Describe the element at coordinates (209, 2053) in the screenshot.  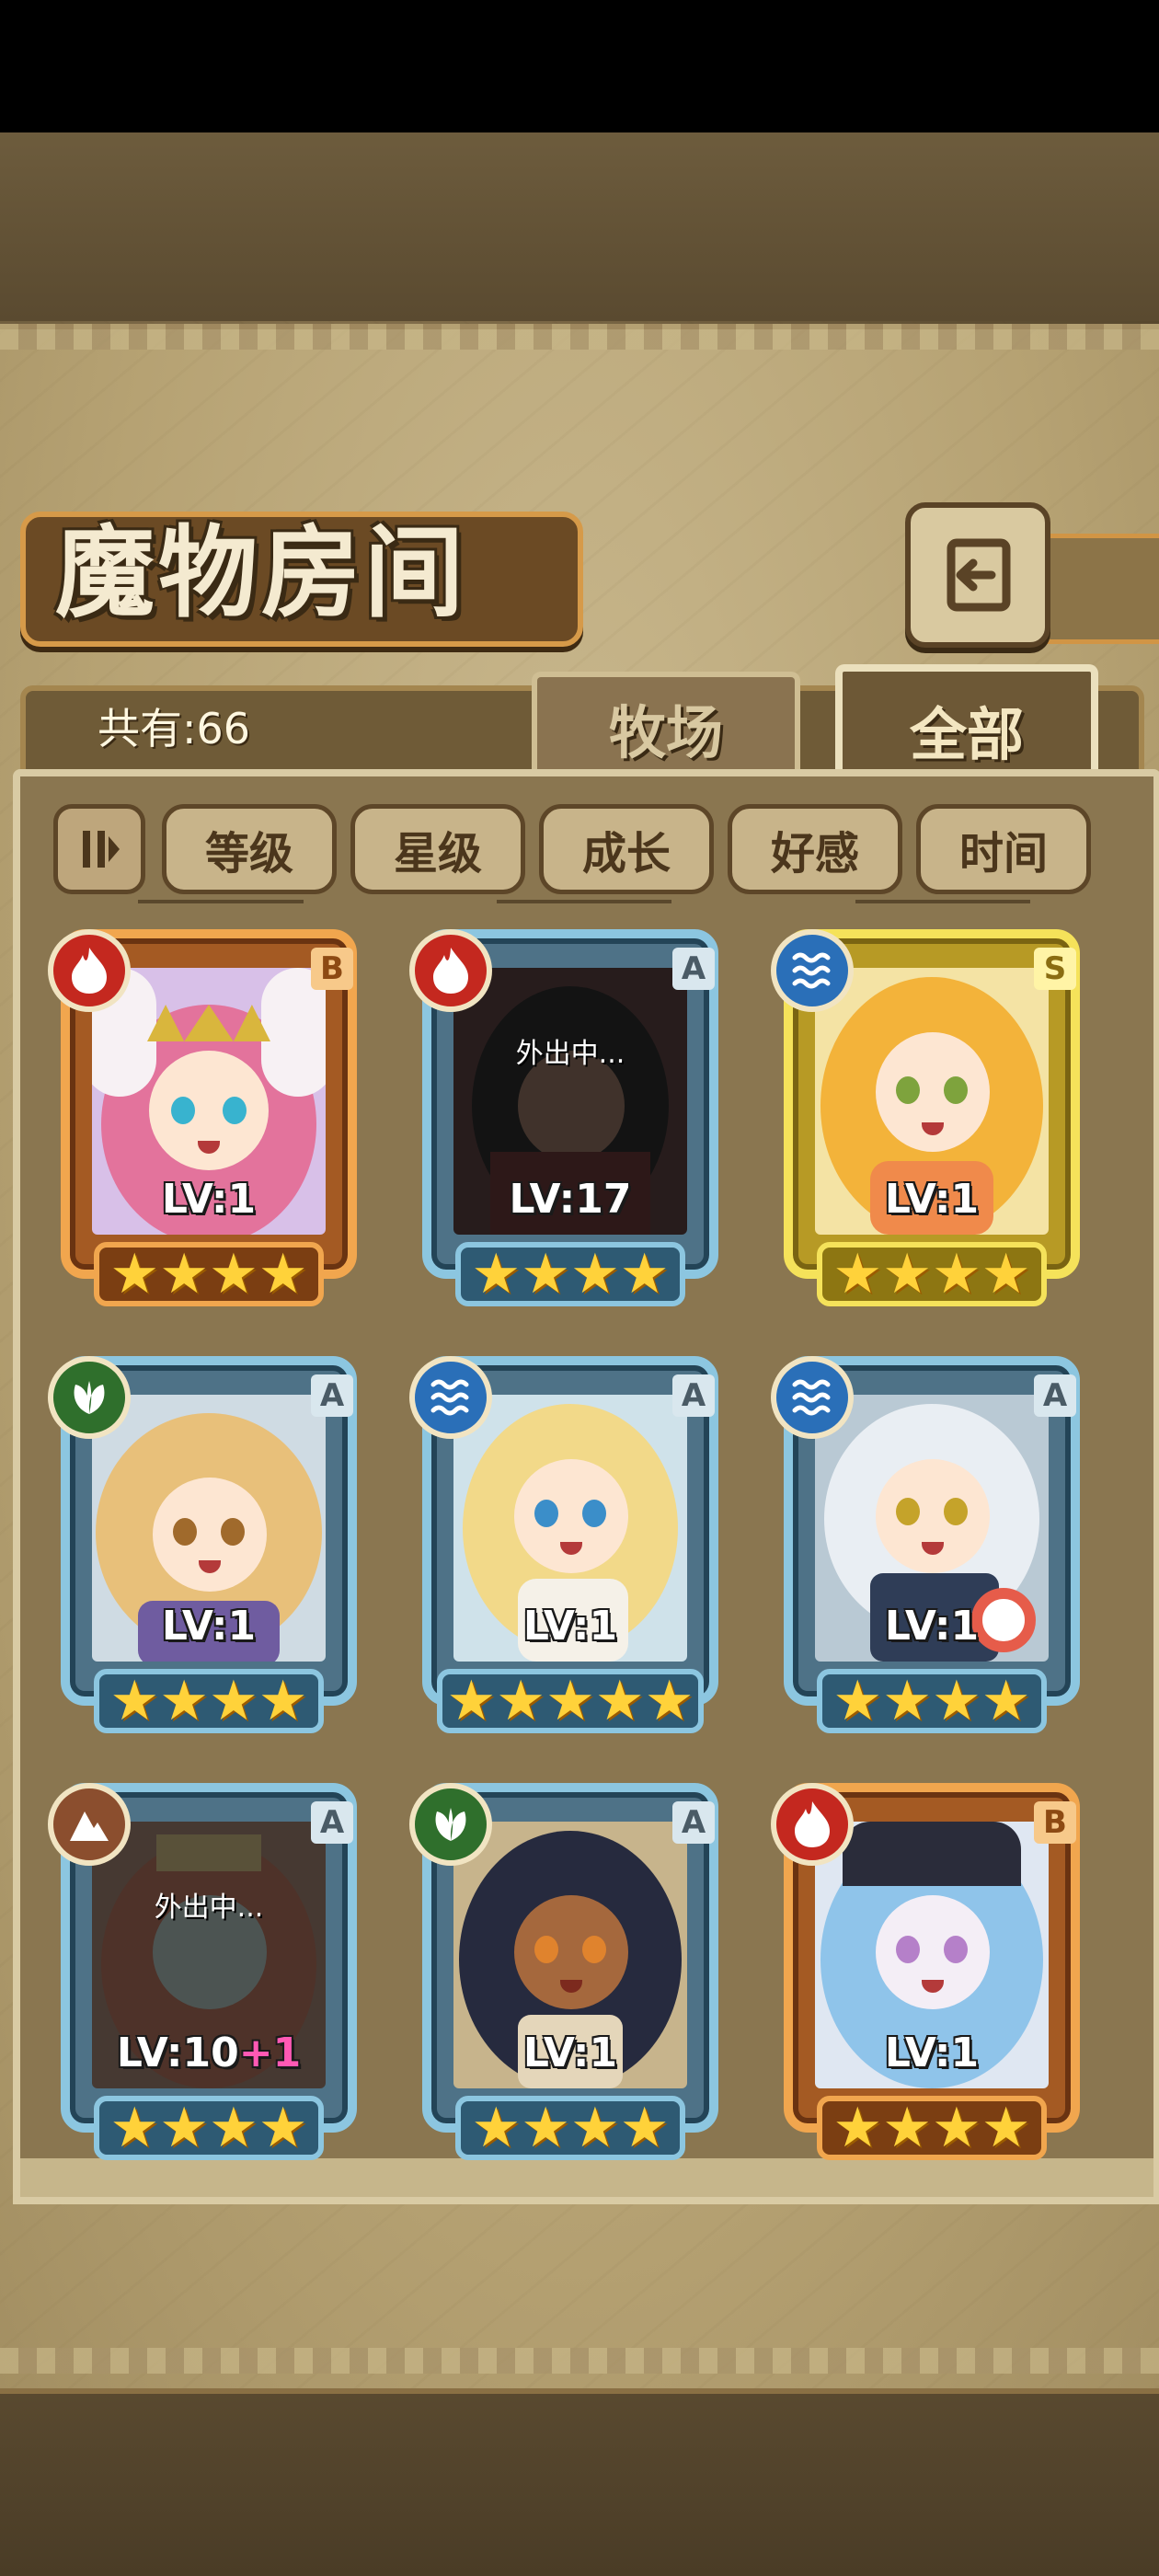
I see `level-label: LV:10+1` at that location.